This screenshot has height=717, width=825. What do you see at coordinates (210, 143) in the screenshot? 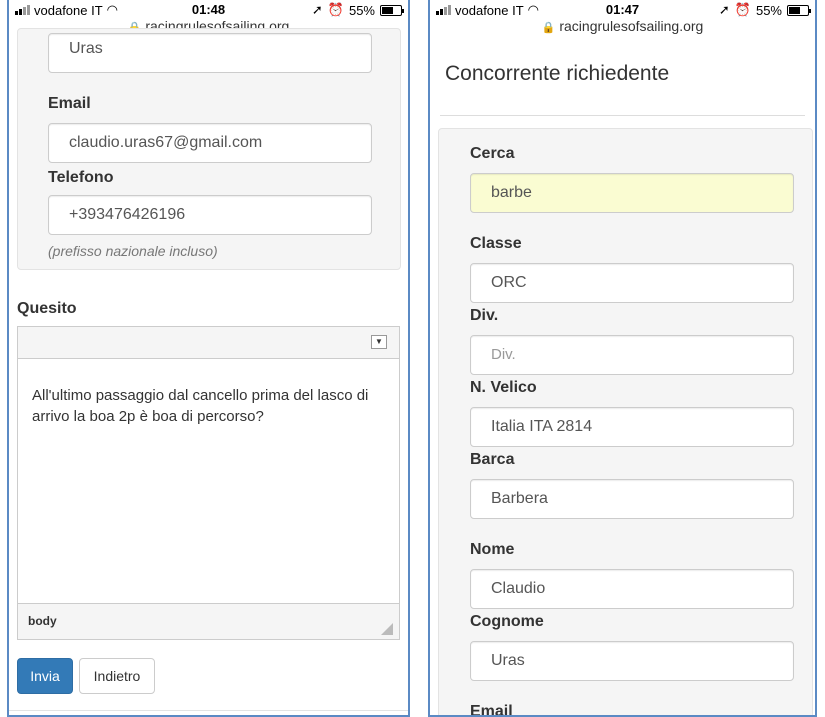
I see `email-field: claudio.uras67@gmail.com` at bounding box center [210, 143].